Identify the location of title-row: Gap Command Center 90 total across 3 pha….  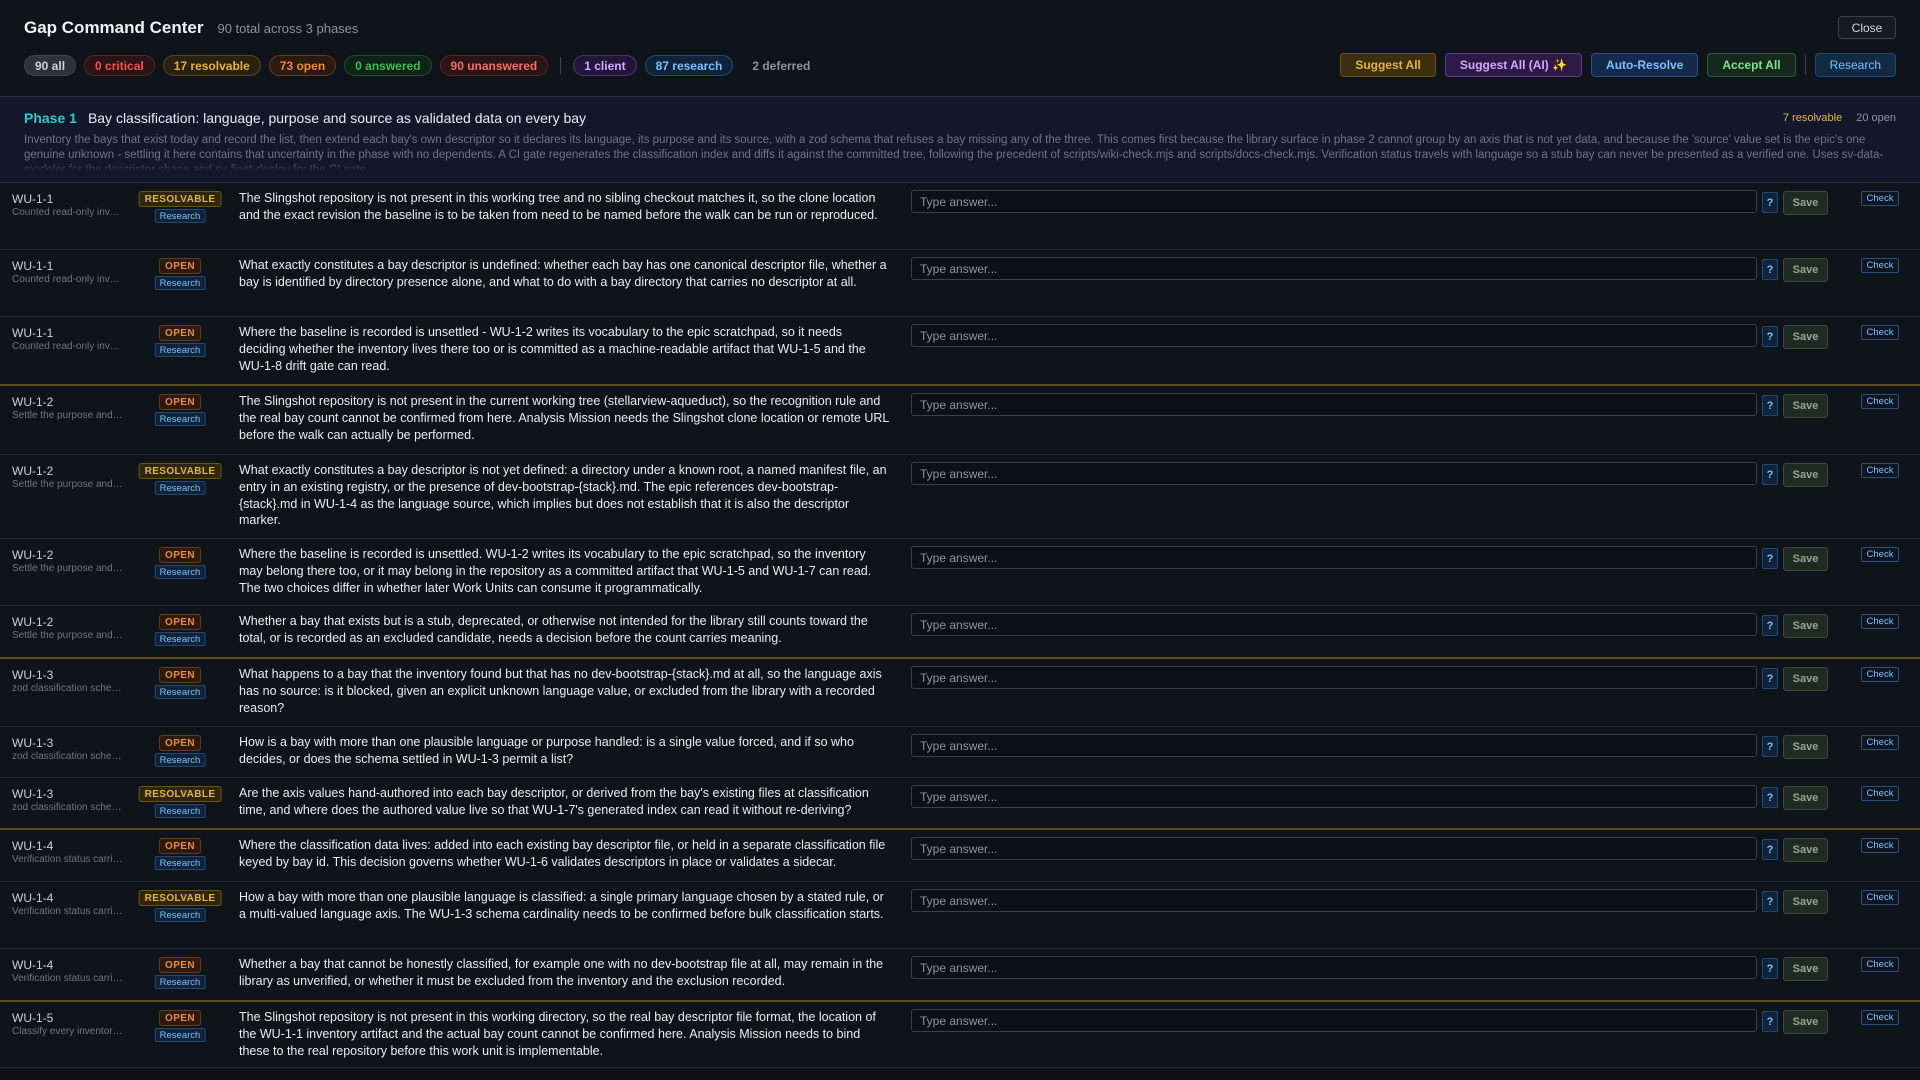
(191, 28).